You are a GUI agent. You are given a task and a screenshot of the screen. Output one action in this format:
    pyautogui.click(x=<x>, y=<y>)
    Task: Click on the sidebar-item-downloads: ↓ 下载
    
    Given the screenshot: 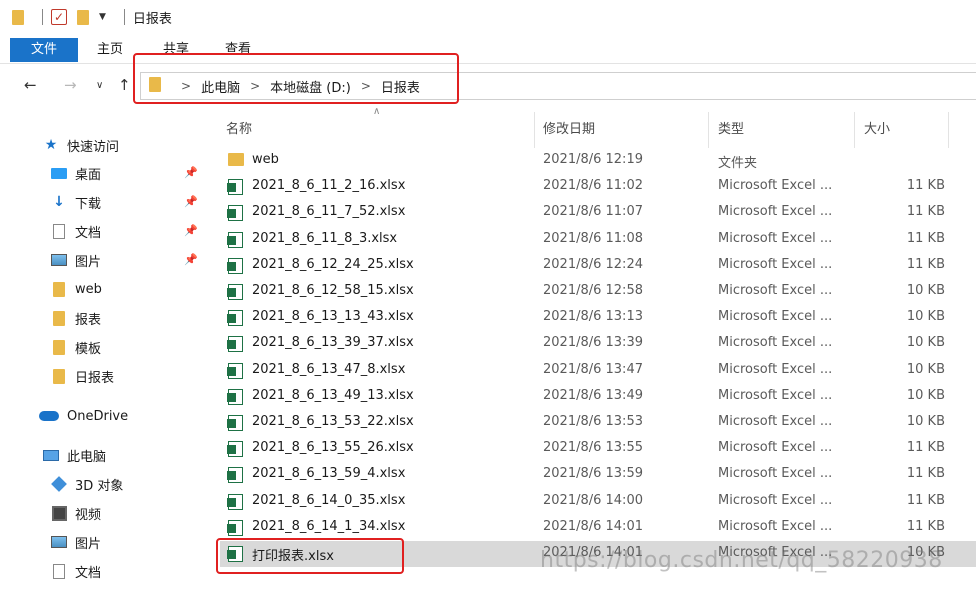 What is the action you would take?
    pyautogui.click(x=75, y=202)
    